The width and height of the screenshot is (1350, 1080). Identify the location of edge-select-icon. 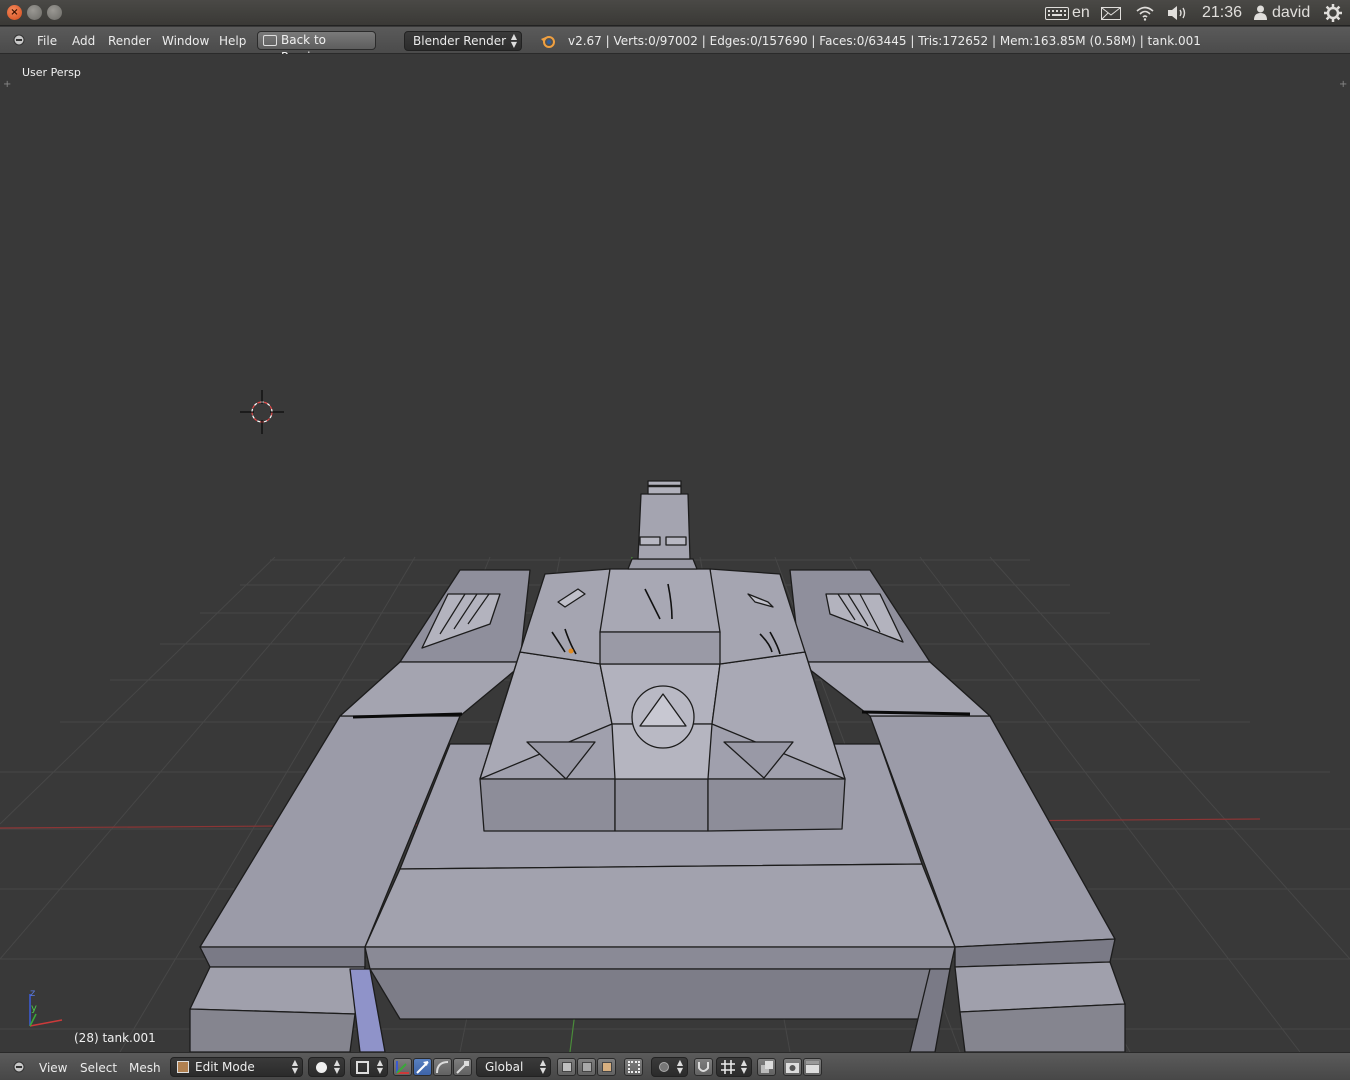
(587, 1067).